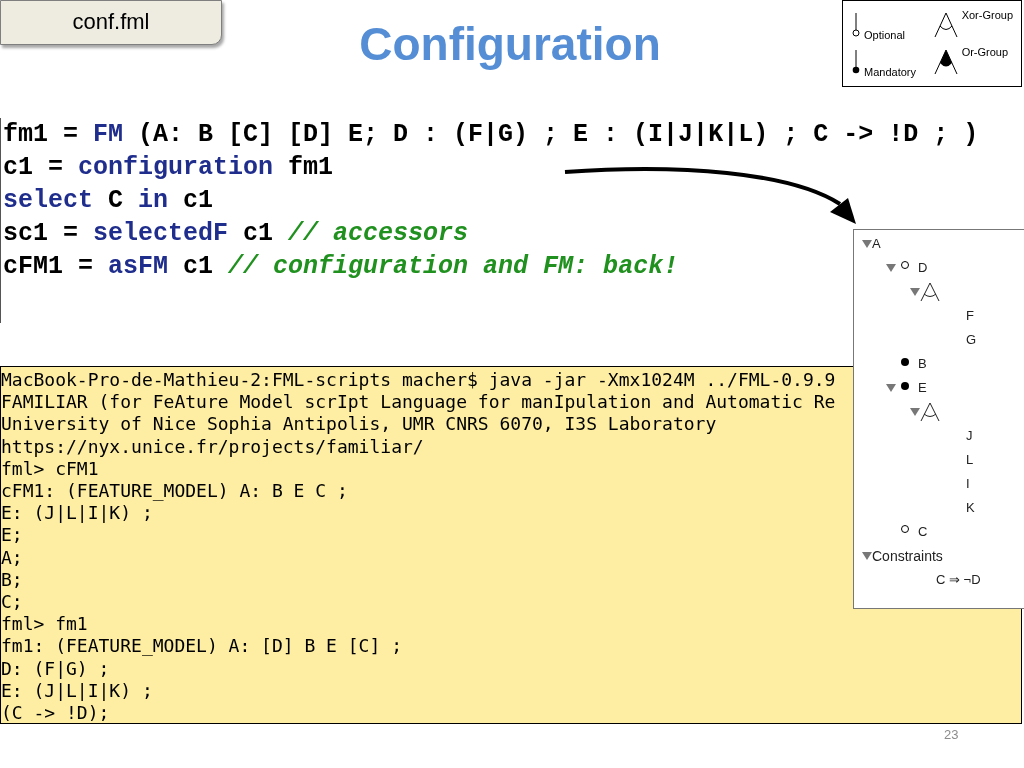  What do you see at coordinates (201, 646) in the screenshot?
I see `terminal-line: fm1: (FEATURE_MODEL) A: [D] B E [C] ;` at bounding box center [201, 646].